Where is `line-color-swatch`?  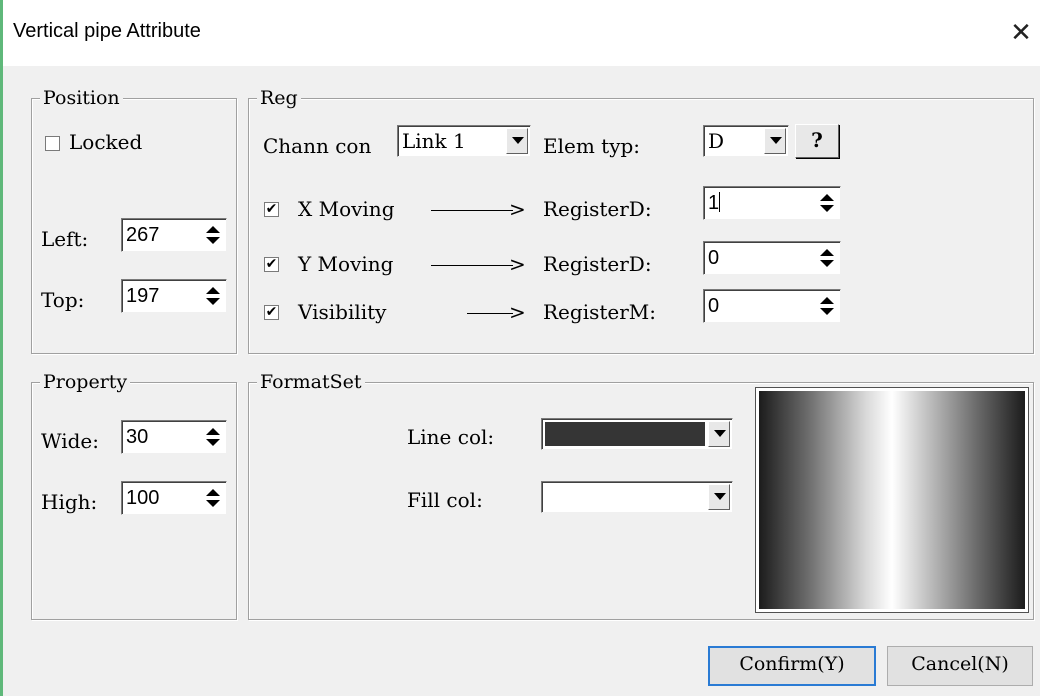 line-color-swatch is located at coordinates (625, 434).